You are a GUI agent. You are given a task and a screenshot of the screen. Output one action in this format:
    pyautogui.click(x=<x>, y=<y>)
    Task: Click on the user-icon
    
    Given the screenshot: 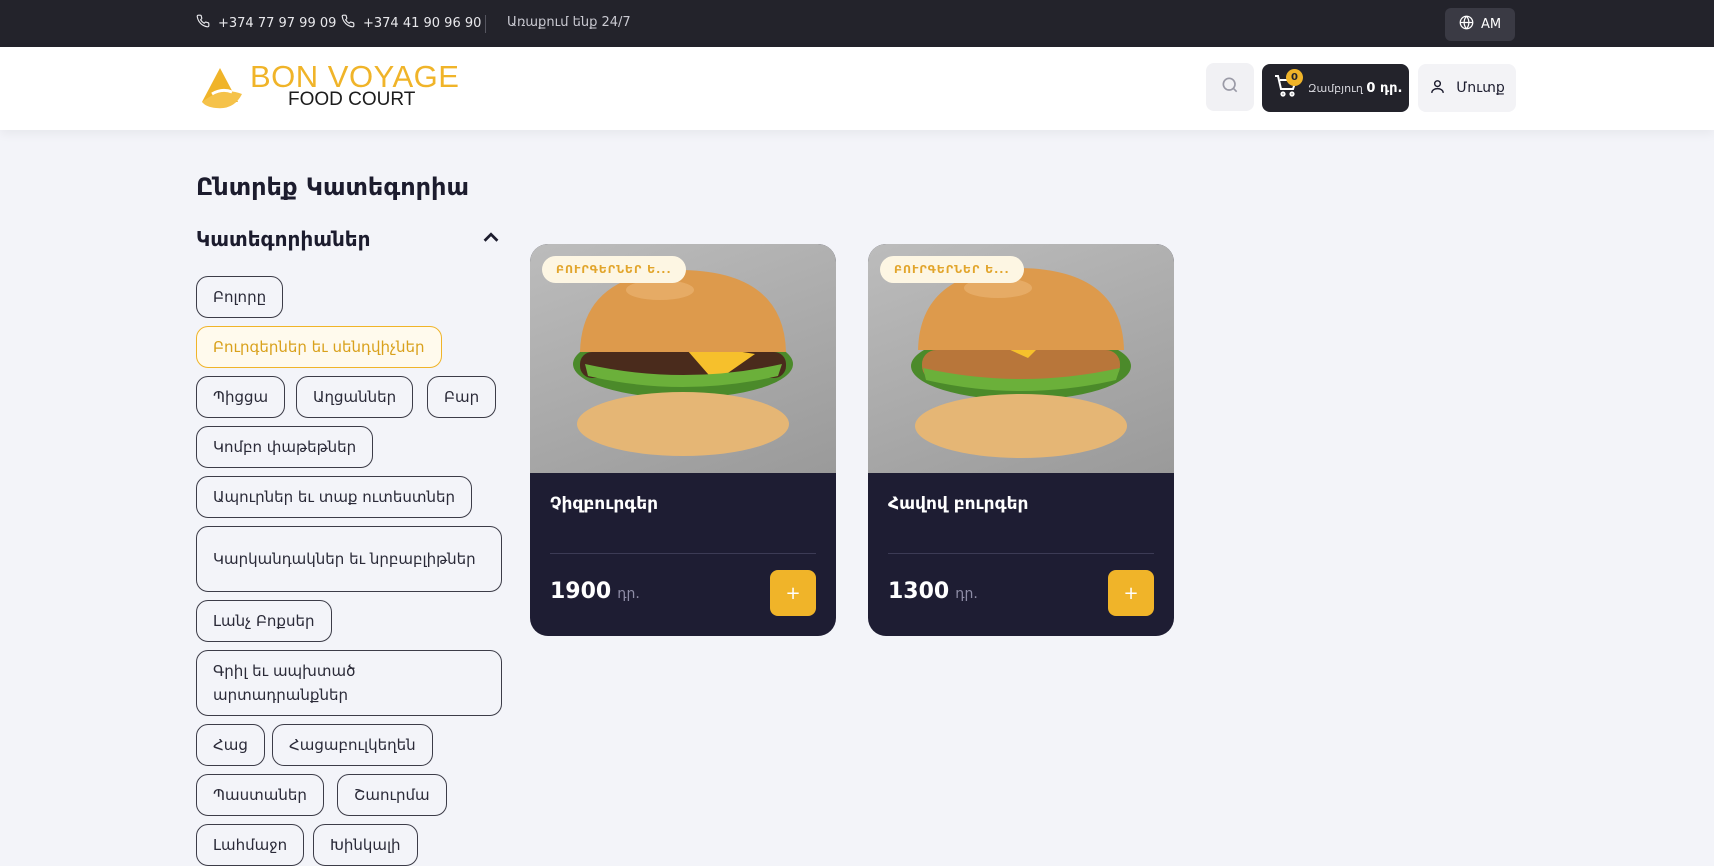 What is the action you would take?
    pyautogui.click(x=1437, y=88)
    